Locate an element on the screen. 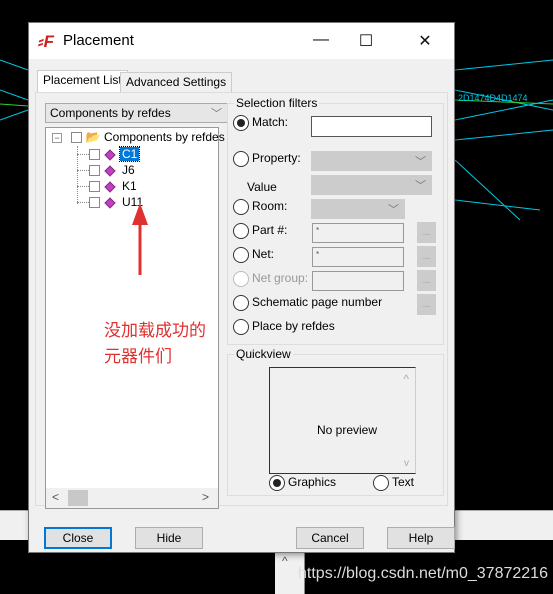 This screenshot has width=553, height=594. value-label: Value is located at coordinates (262, 187).